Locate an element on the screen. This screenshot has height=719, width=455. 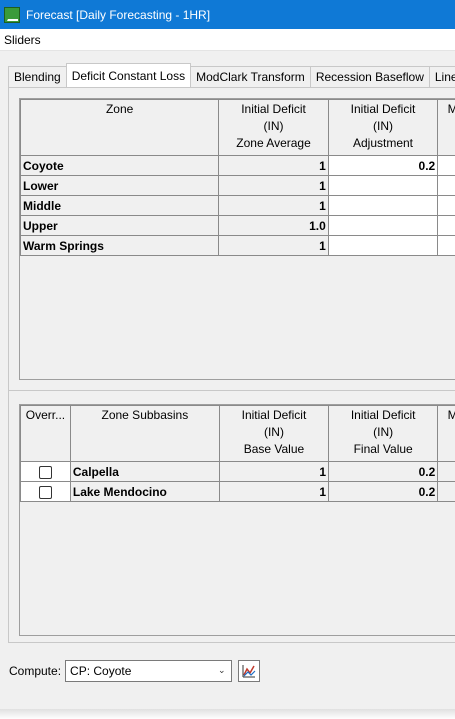
tab-modclark-transform: ModClark Transform is located at coordinates (250, 76).